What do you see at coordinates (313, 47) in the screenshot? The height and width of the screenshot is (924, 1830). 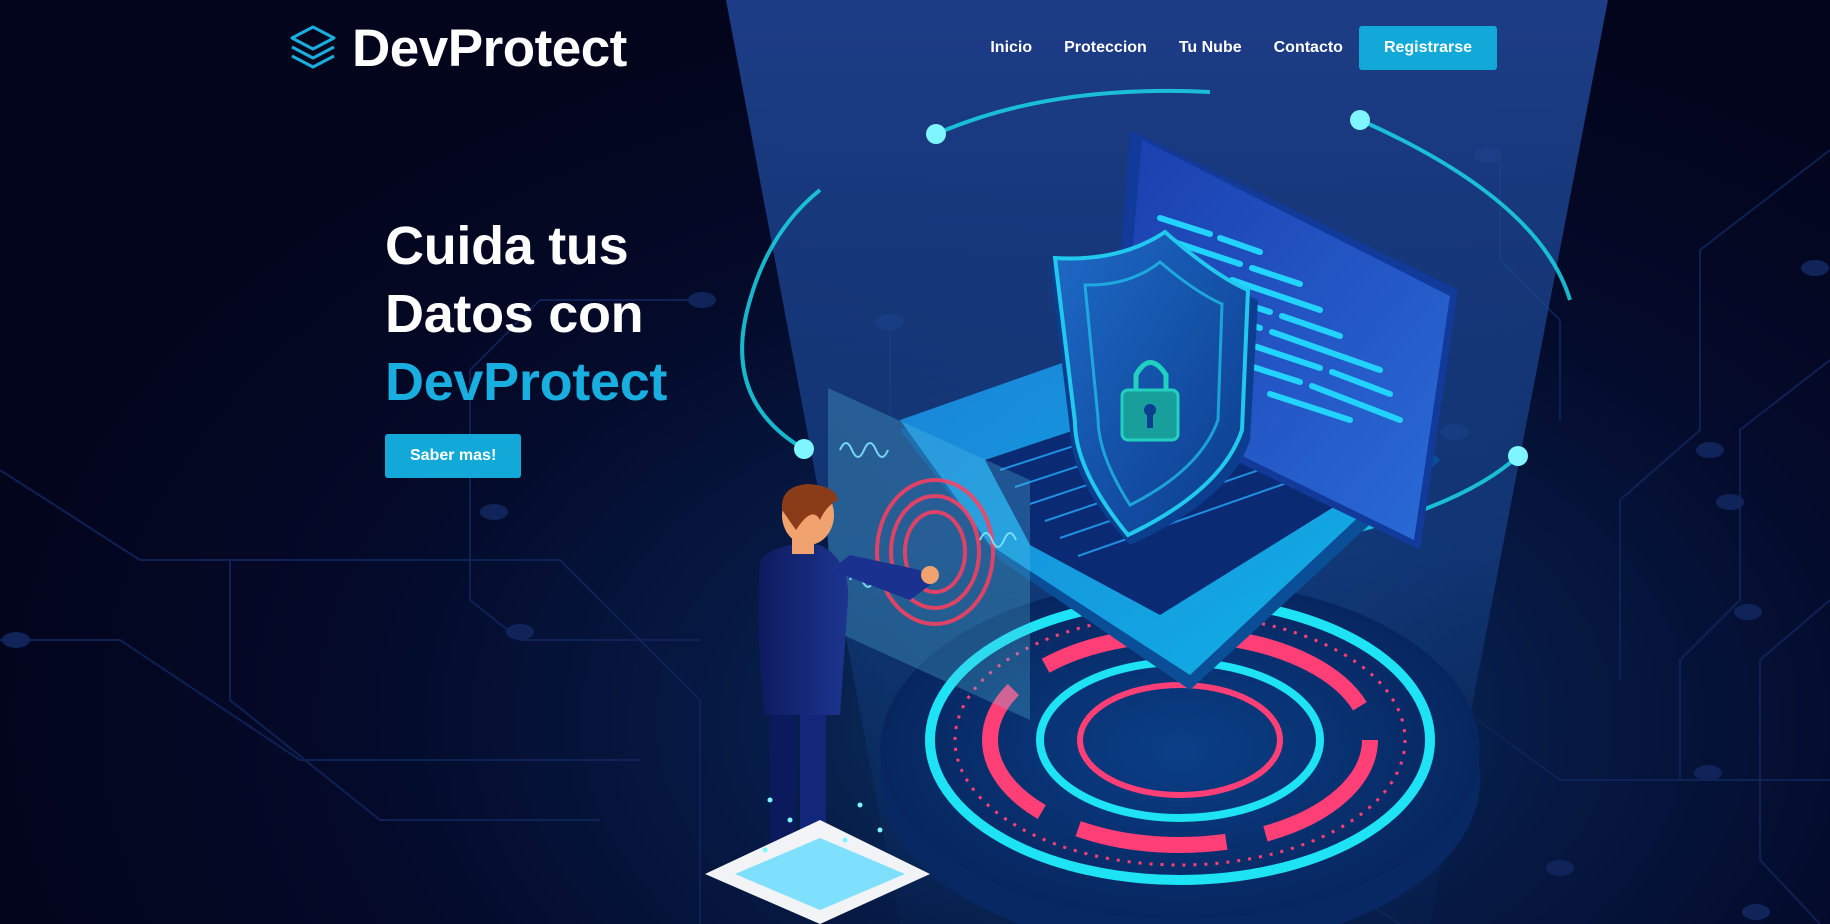 I see `layers-icon` at bounding box center [313, 47].